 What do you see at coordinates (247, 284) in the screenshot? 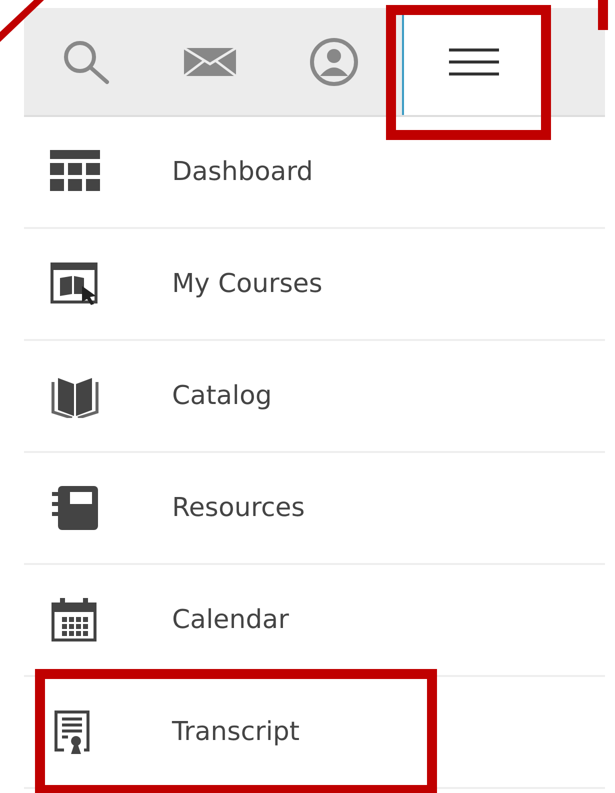
I see `menu-item: My Courses` at bounding box center [247, 284].